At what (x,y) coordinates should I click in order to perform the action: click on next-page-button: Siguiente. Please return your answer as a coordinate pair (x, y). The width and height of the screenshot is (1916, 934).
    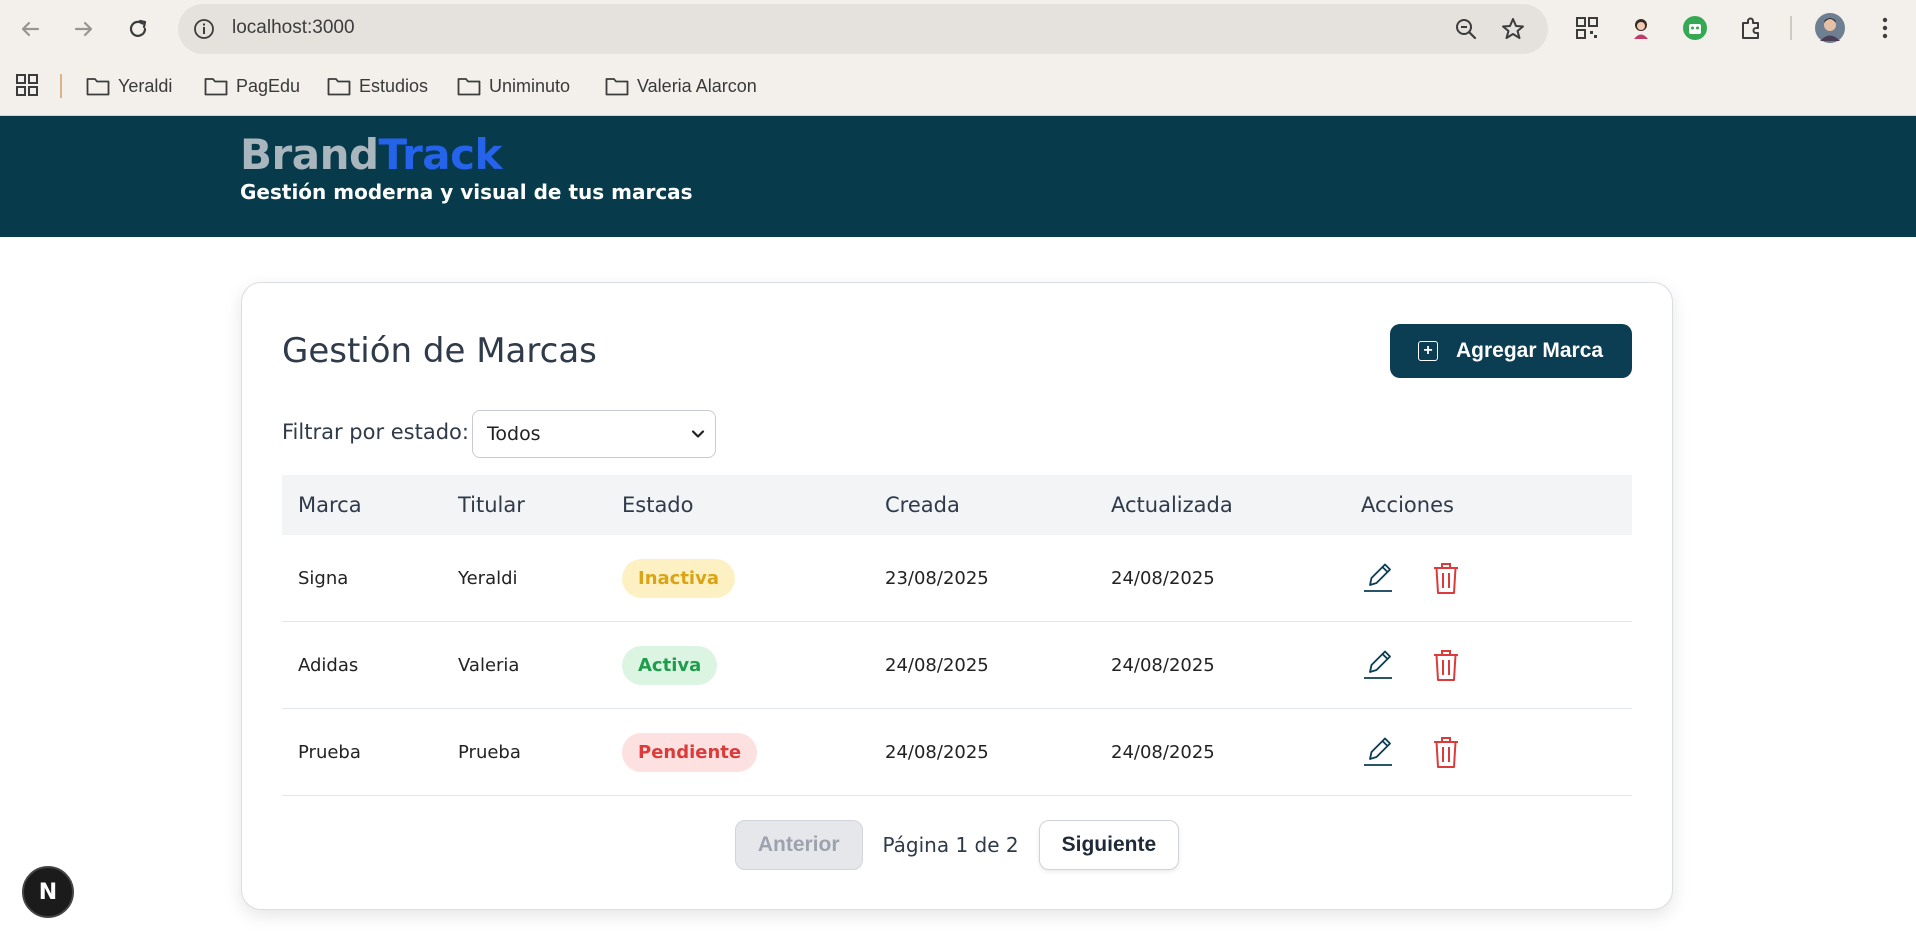
    Looking at the image, I should click on (1109, 845).